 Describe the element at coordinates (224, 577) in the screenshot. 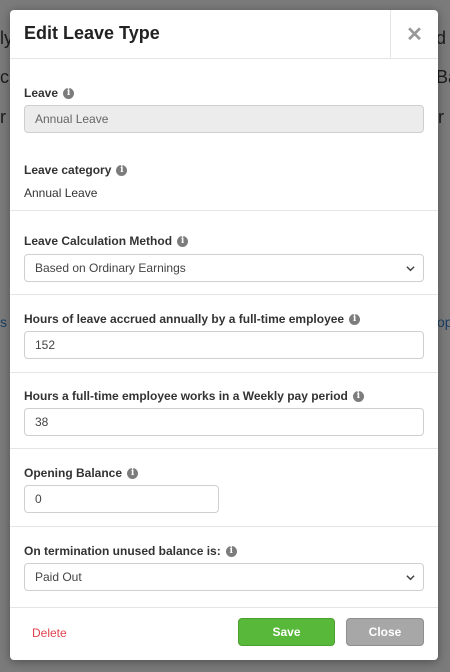

I see `termination-select: Paid Out` at that location.